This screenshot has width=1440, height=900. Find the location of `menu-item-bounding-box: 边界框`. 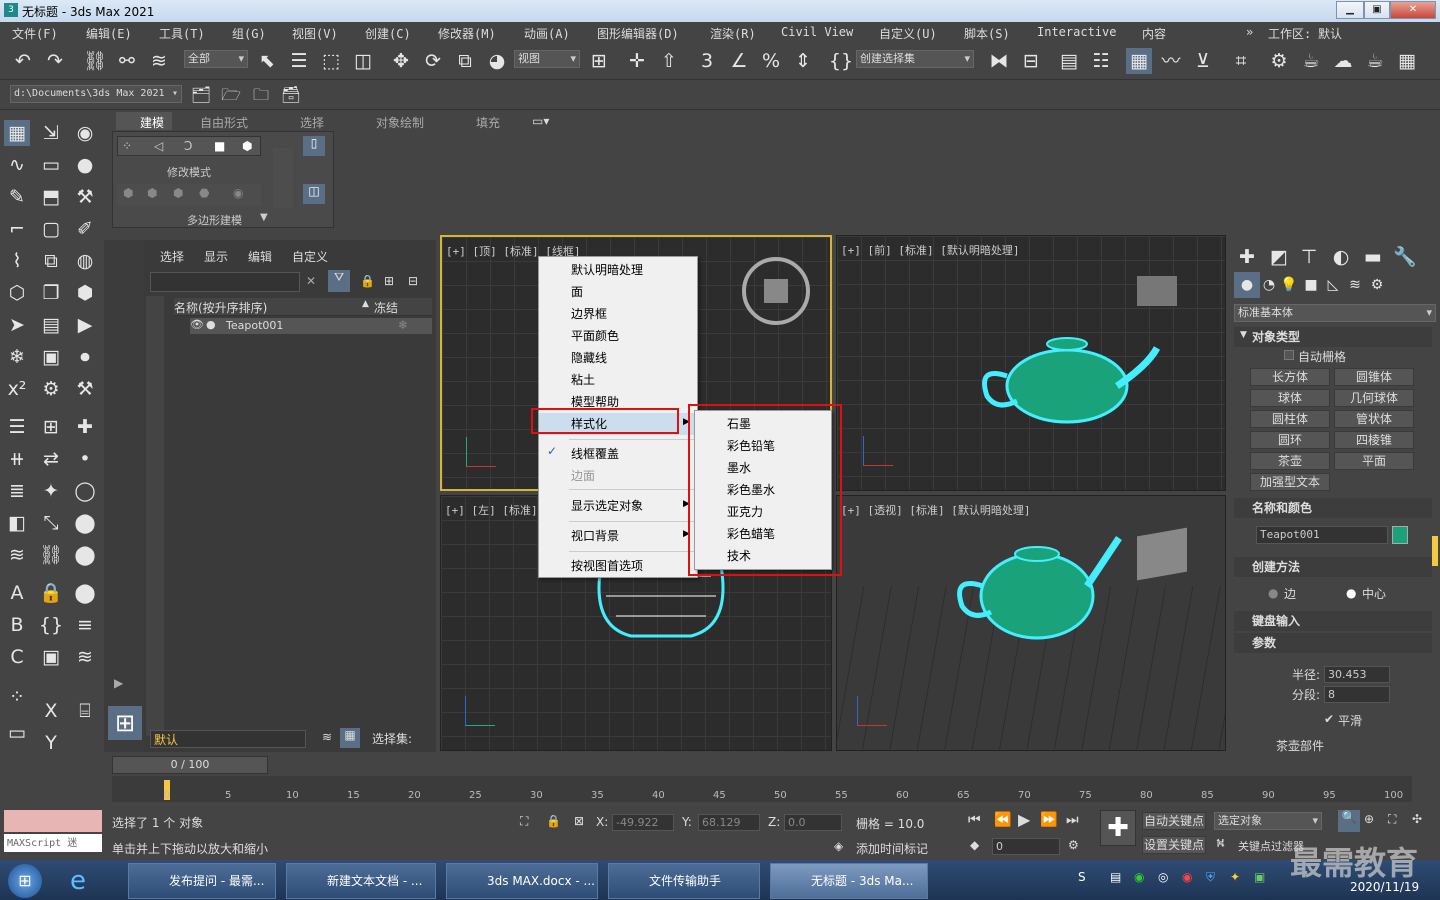

menu-item-bounding-box: 边界框 is located at coordinates (618, 314).